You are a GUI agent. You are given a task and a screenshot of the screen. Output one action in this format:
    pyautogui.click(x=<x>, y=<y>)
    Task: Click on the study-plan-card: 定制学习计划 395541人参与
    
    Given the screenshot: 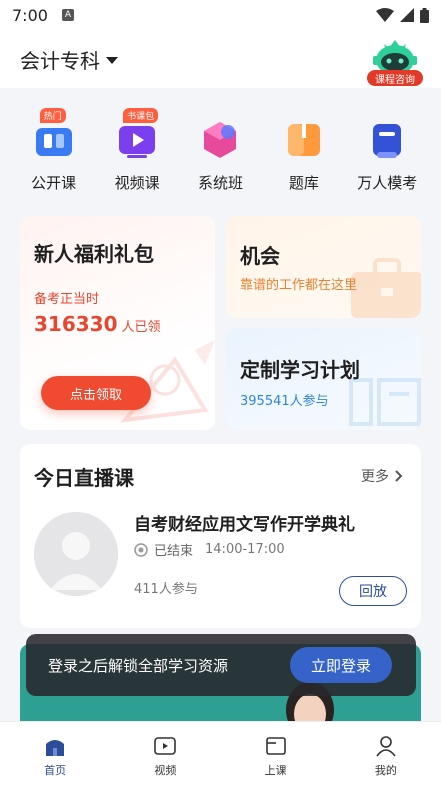 What is the action you would take?
    pyautogui.click(x=323, y=379)
    